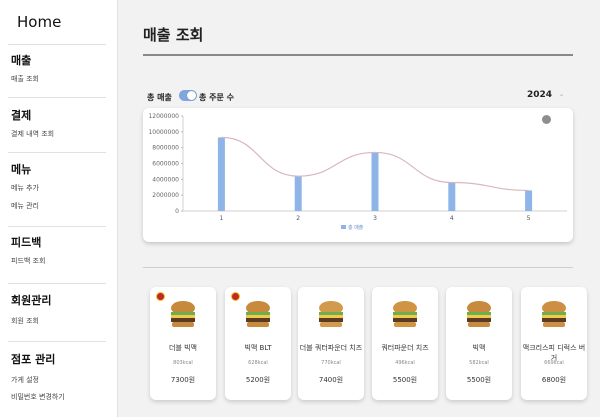 This screenshot has width=600, height=417. What do you see at coordinates (25, 206) in the screenshot?
I see `sidebar-item-menu-manage: 메뉴 관리` at bounding box center [25, 206].